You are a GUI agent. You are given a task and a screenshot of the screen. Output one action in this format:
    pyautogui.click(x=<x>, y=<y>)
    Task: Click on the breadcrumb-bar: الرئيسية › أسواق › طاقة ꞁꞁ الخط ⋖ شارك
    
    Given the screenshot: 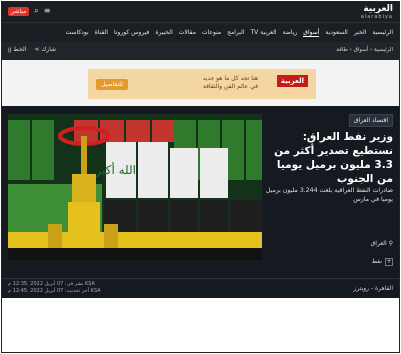 What is the action you would take?
    pyautogui.click(x=200, y=51)
    